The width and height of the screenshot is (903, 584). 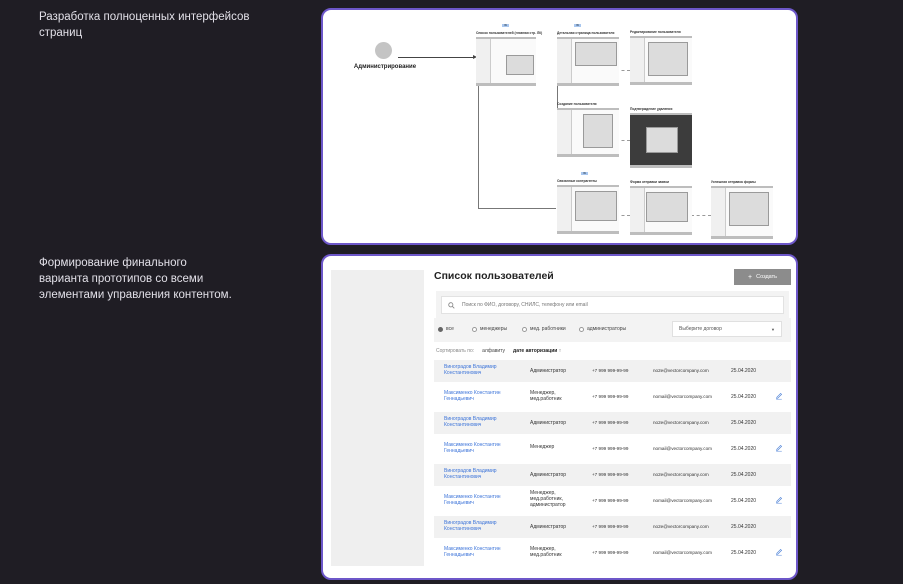 I want to click on screen-title: Детальная страница пользователя, so click(x=586, y=33).